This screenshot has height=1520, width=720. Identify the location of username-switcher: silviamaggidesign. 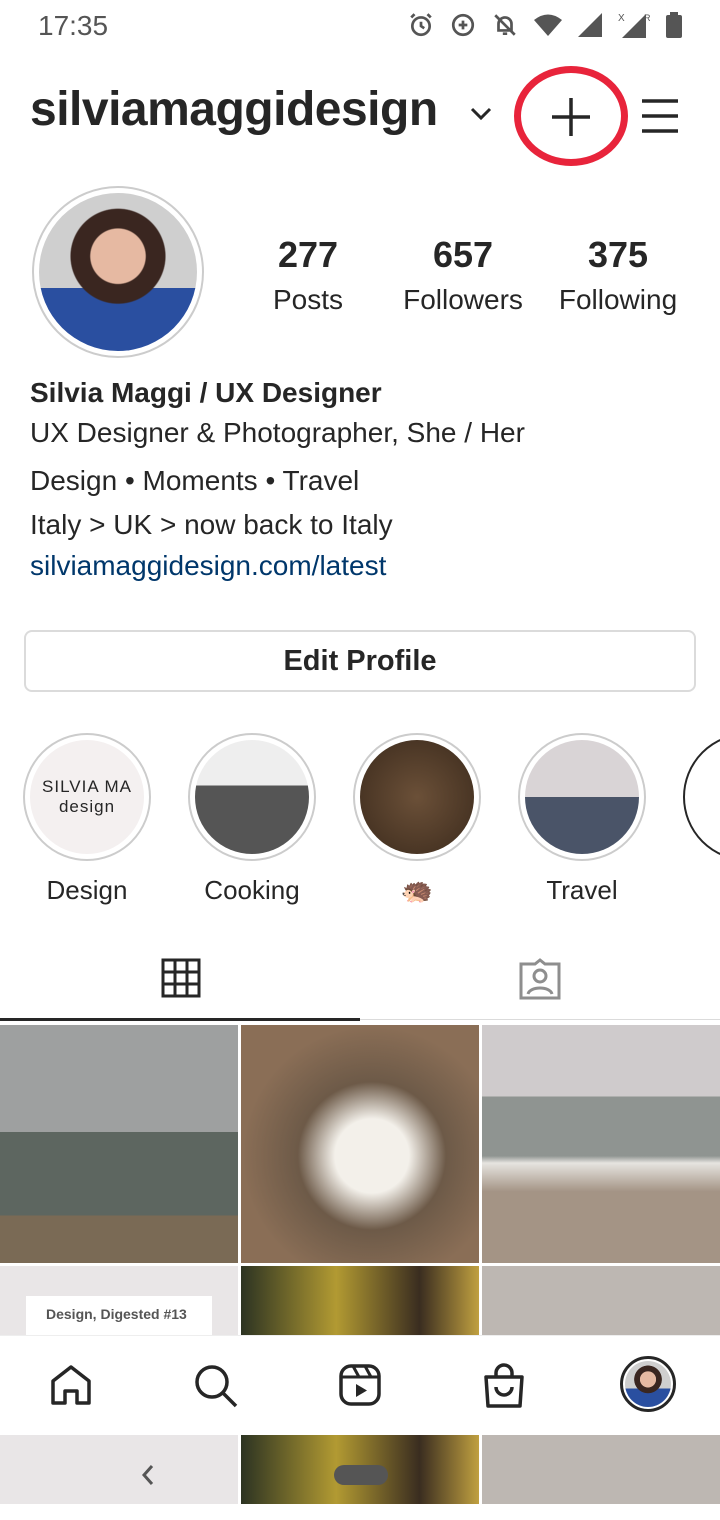
(234, 109).